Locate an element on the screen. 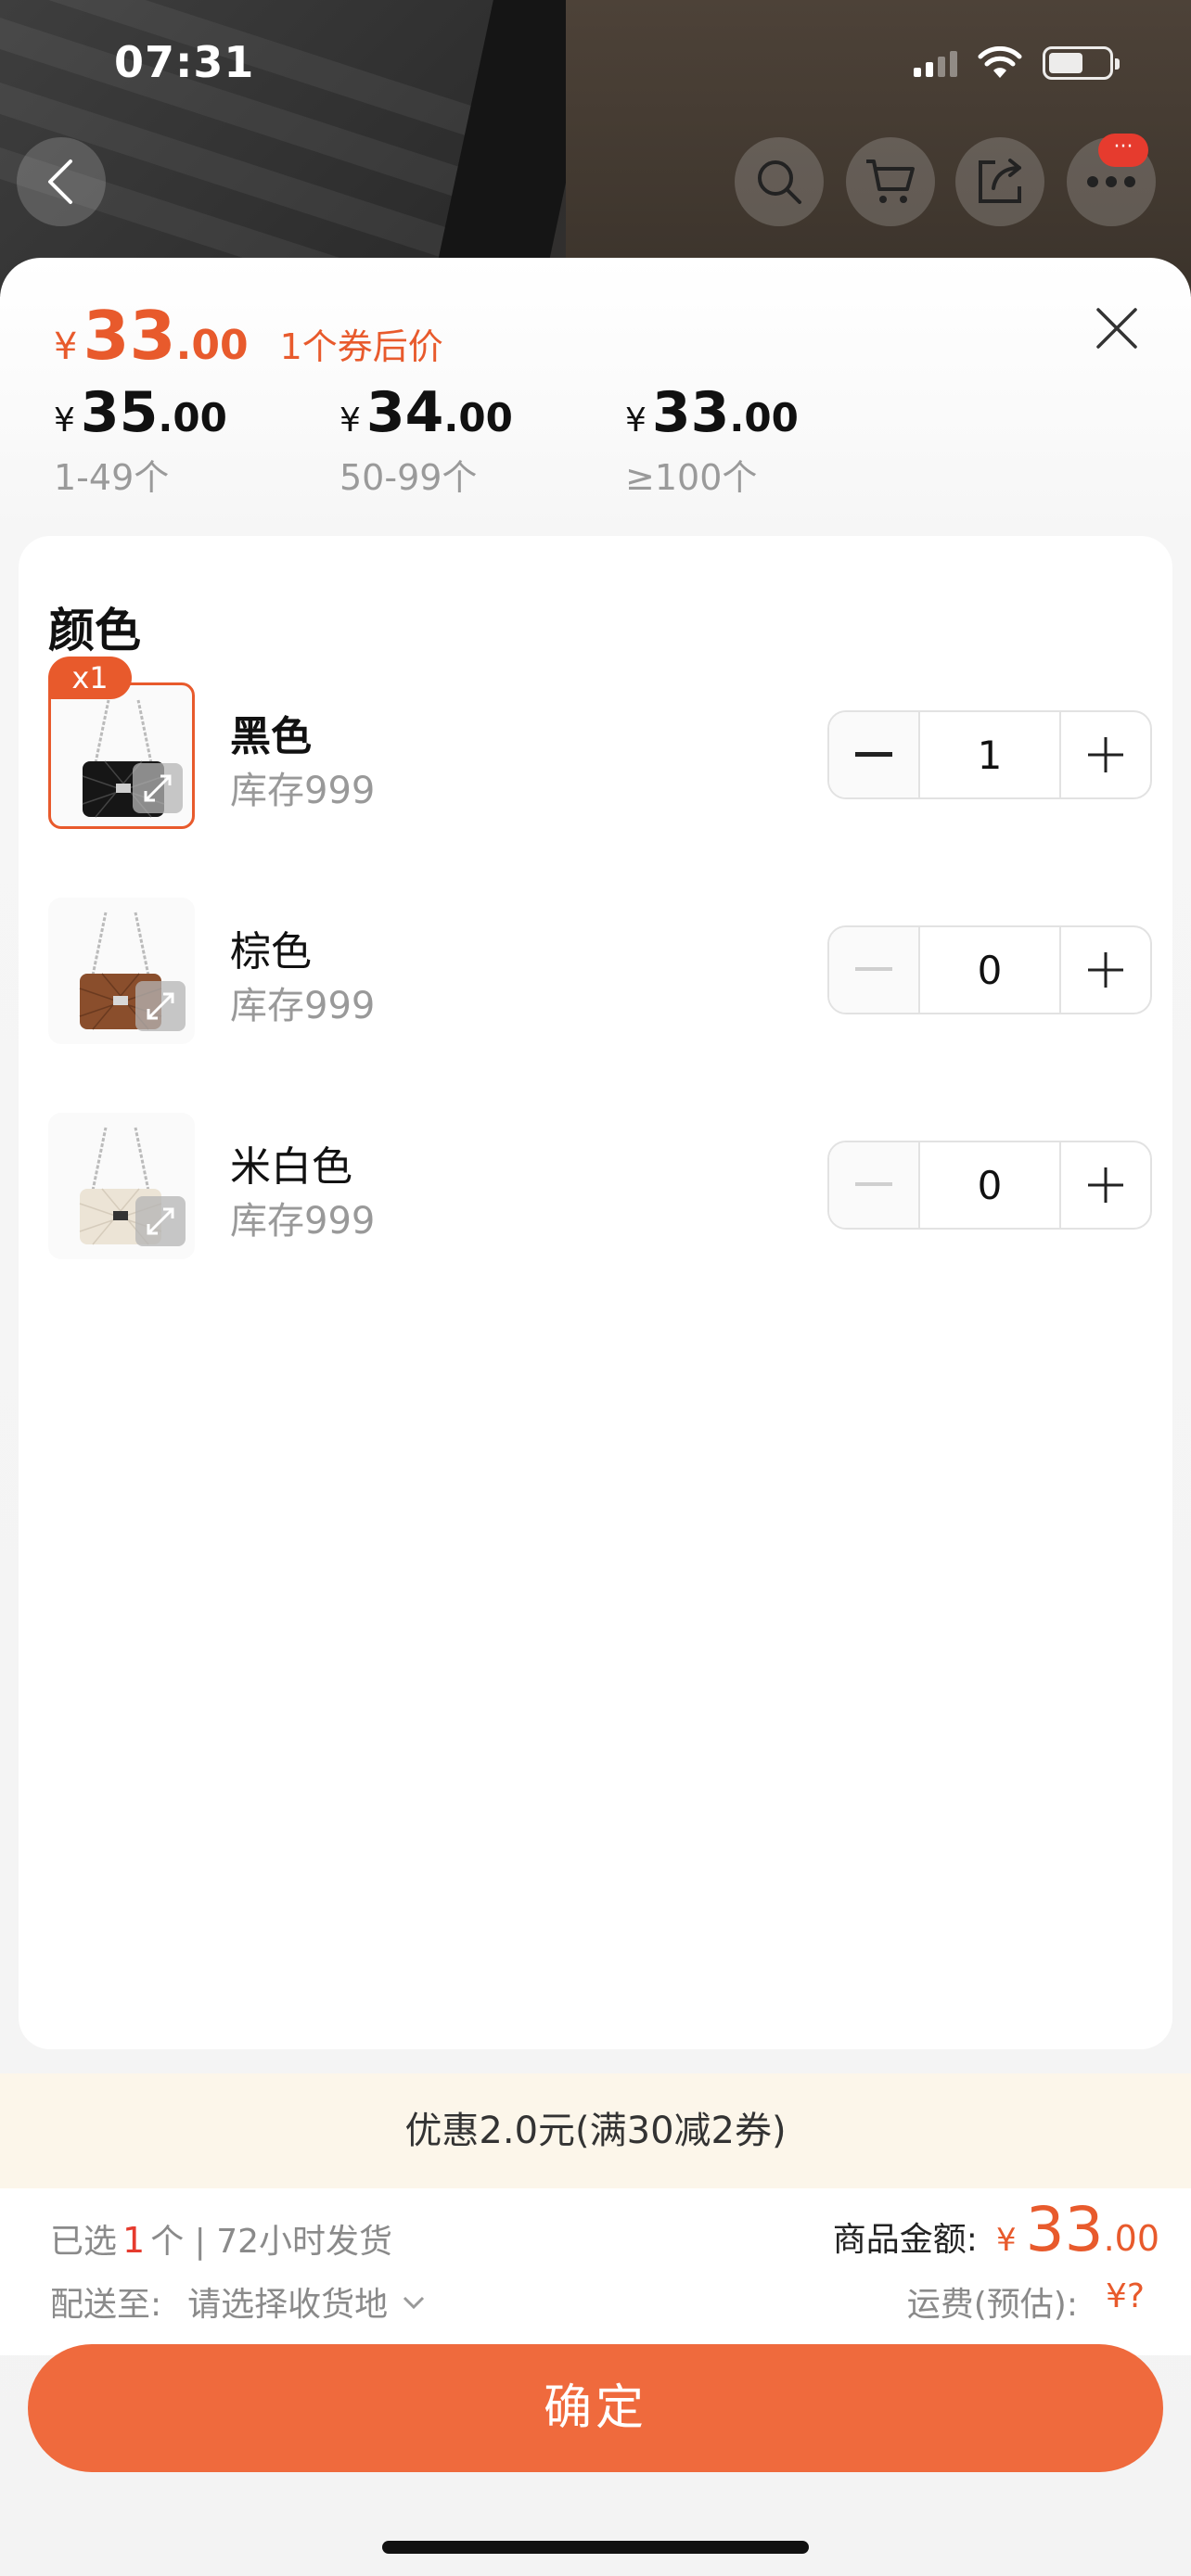  notification-badge: ··· is located at coordinates (1123, 150).